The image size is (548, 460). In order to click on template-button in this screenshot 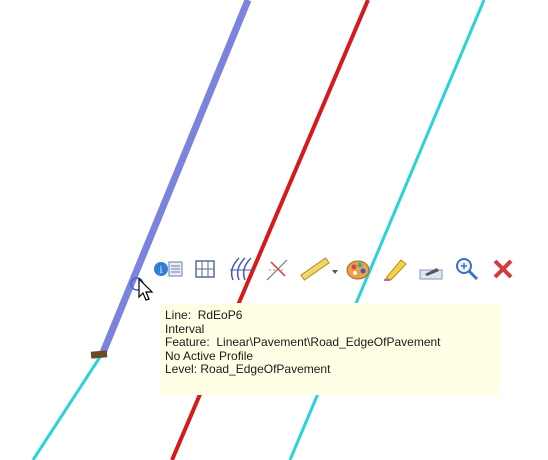, I will do `click(431, 269)`.